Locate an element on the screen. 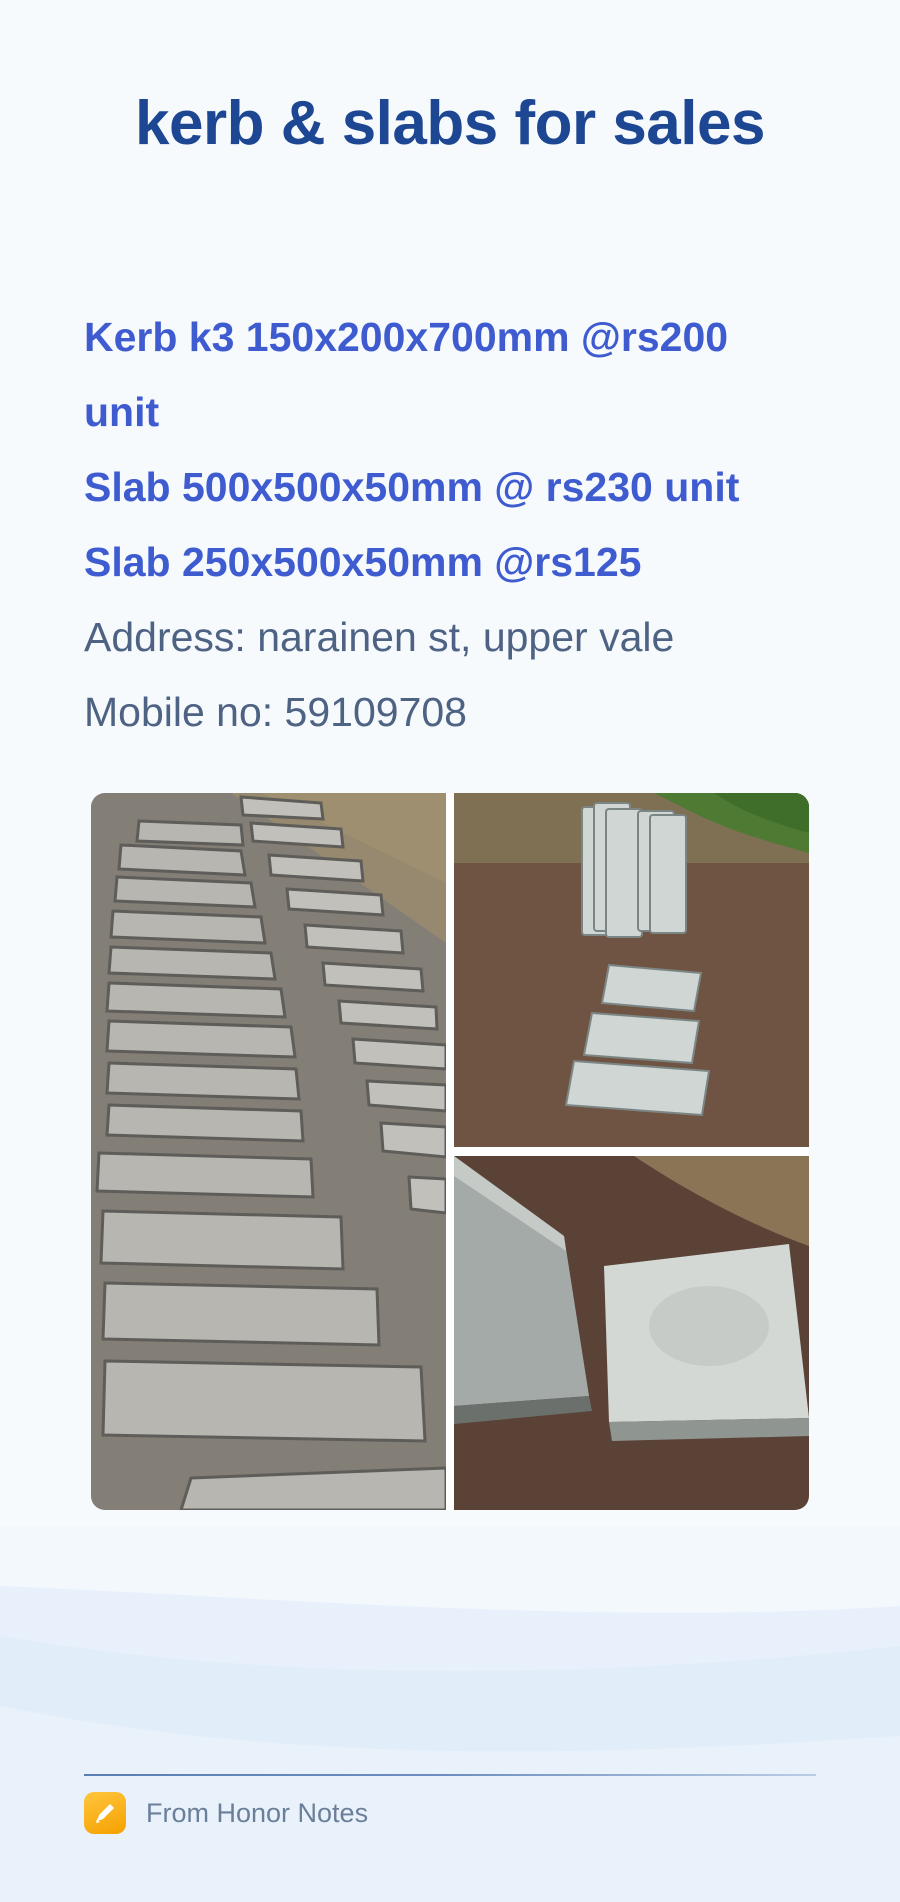 Image resolution: width=900 pixels, height=1902 pixels. footer-source: From Honor Notes is located at coordinates (226, 1813).